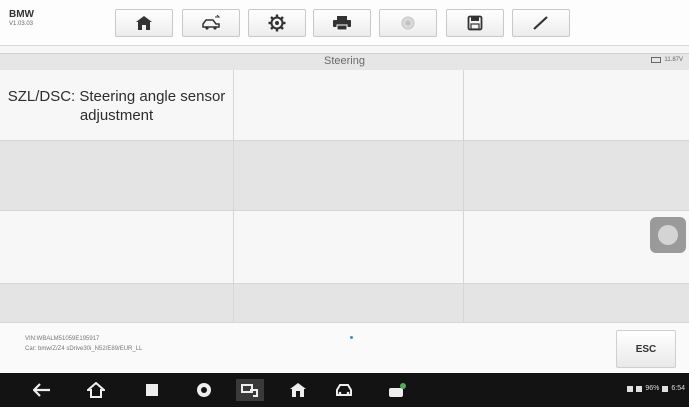 This screenshot has height=407, width=689. What do you see at coordinates (646, 349) in the screenshot?
I see `esc-button: ESC` at bounding box center [646, 349].